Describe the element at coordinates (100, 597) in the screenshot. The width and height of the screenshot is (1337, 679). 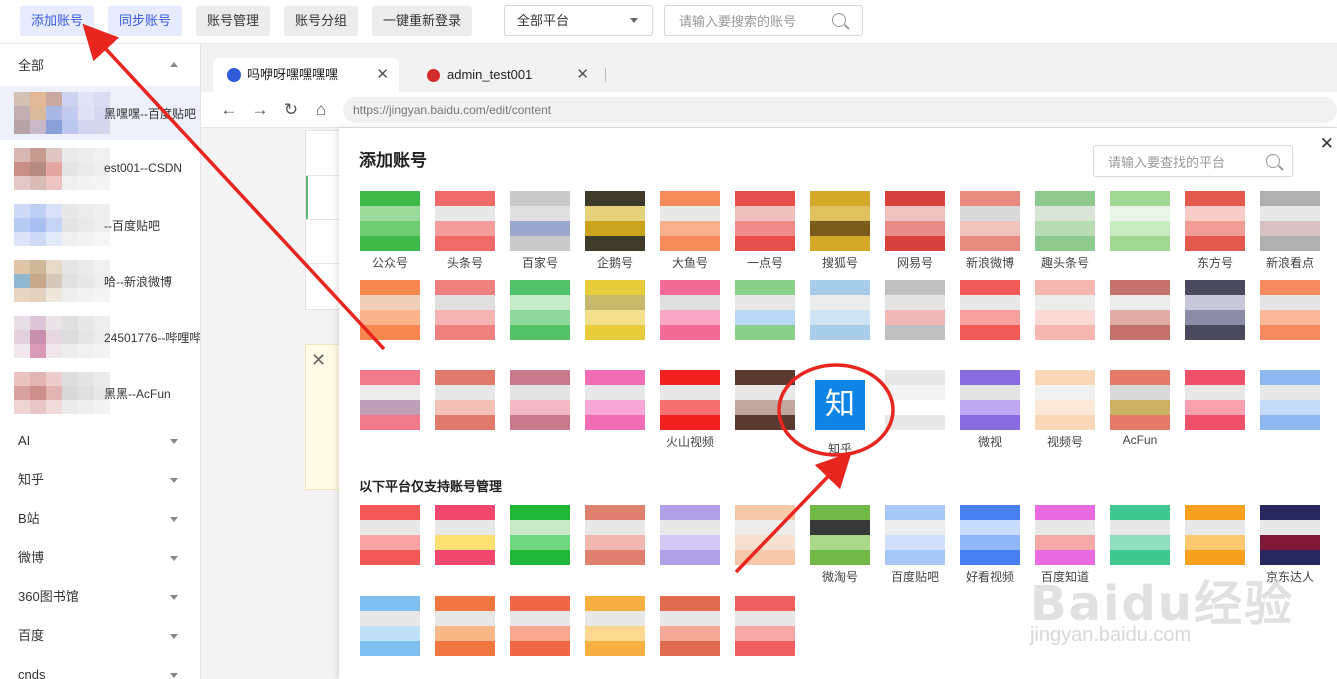
I see `group-360doc: 360图书馆` at that location.